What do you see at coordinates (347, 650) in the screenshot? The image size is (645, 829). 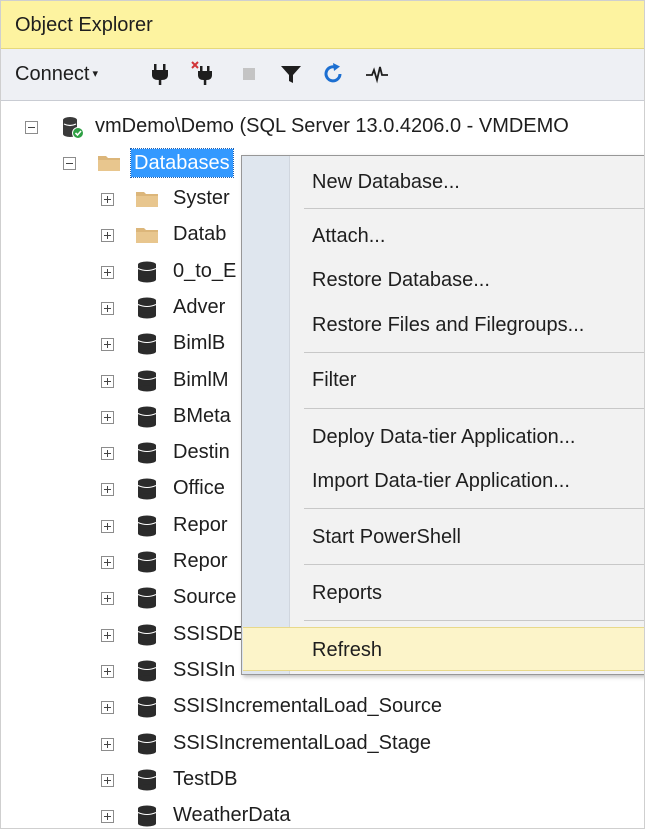 I see `menu-item-label: Refresh` at bounding box center [347, 650].